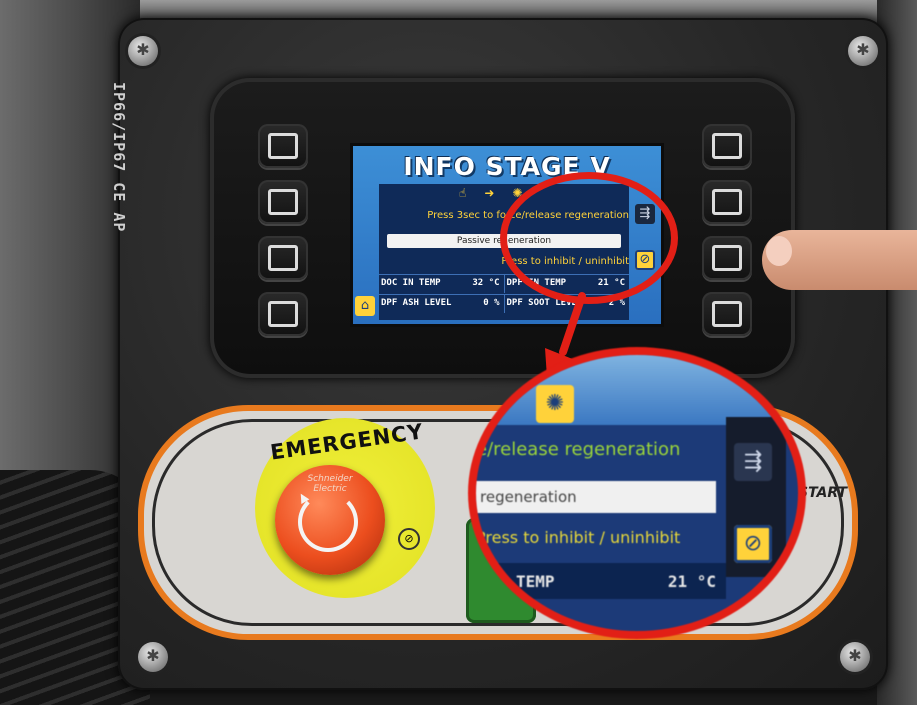  Describe the element at coordinates (596, 497) in the screenshot. I see `zoom-mode-value-box: regeneration` at that location.